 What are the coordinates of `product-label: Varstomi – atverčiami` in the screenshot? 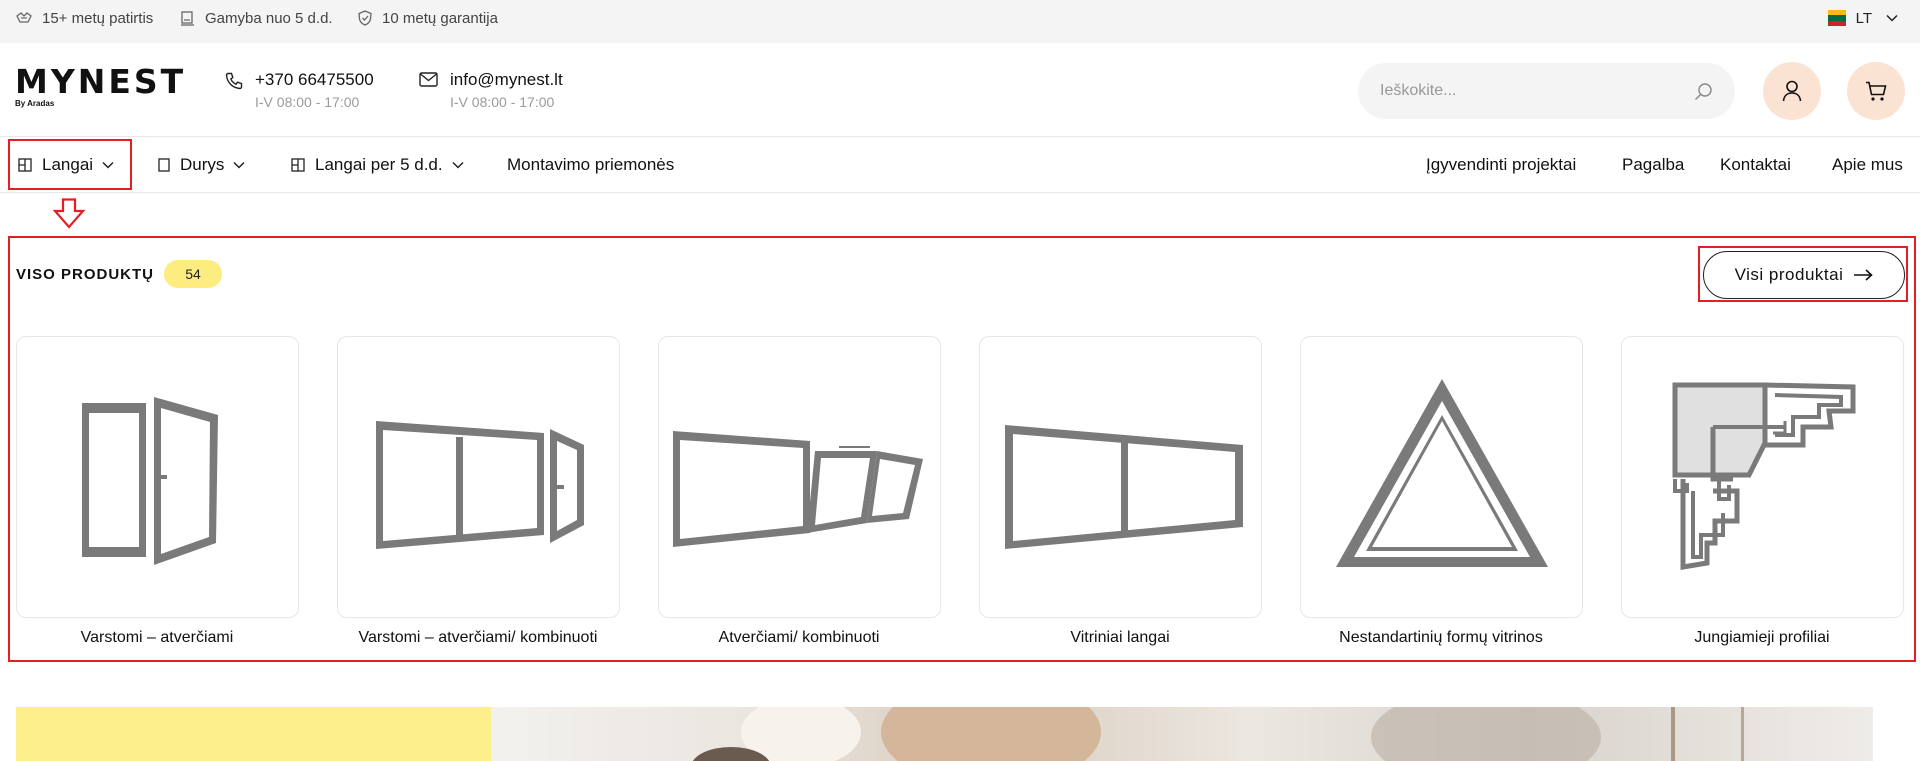 It's located at (157, 638).